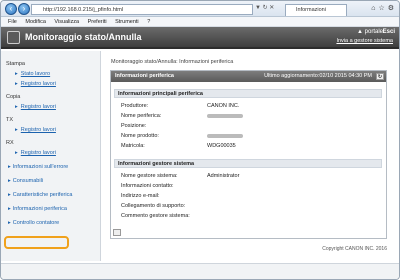 Image resolution: width=400 pixels, height=280 pixels. I want to click on menu-preferiti: Preferiti, so click(97, 22).